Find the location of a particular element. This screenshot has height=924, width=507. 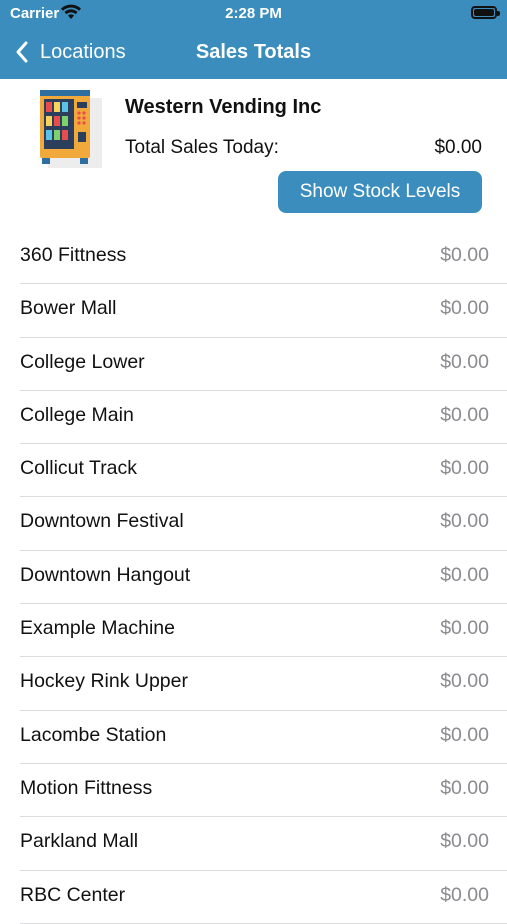

location-row: Downtown Festival $0.00 is located at coordinates (253, 524).